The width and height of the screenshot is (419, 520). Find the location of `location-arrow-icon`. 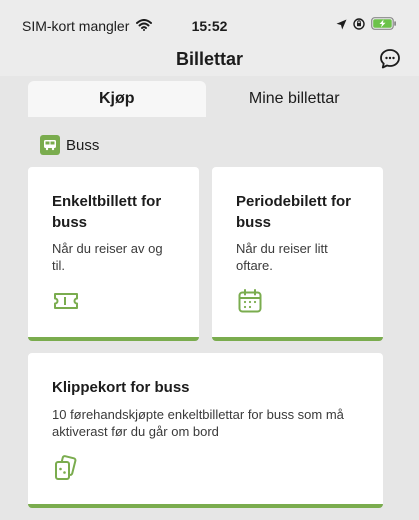

location-arrow-icon is located at coordinates (341, 26).